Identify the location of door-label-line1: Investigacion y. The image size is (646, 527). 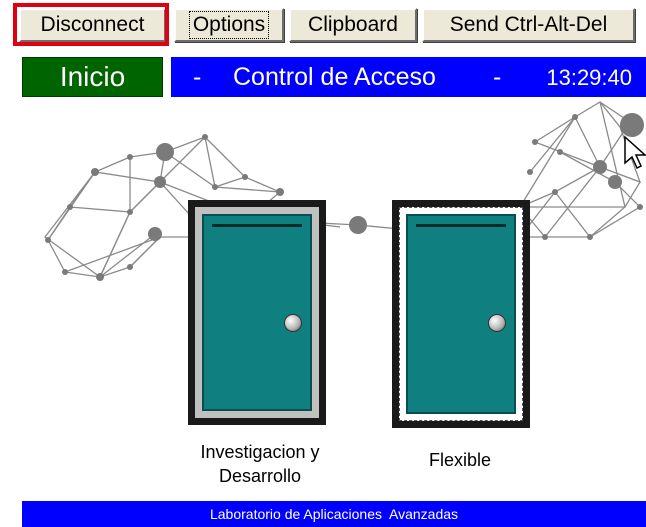
(260, 452).